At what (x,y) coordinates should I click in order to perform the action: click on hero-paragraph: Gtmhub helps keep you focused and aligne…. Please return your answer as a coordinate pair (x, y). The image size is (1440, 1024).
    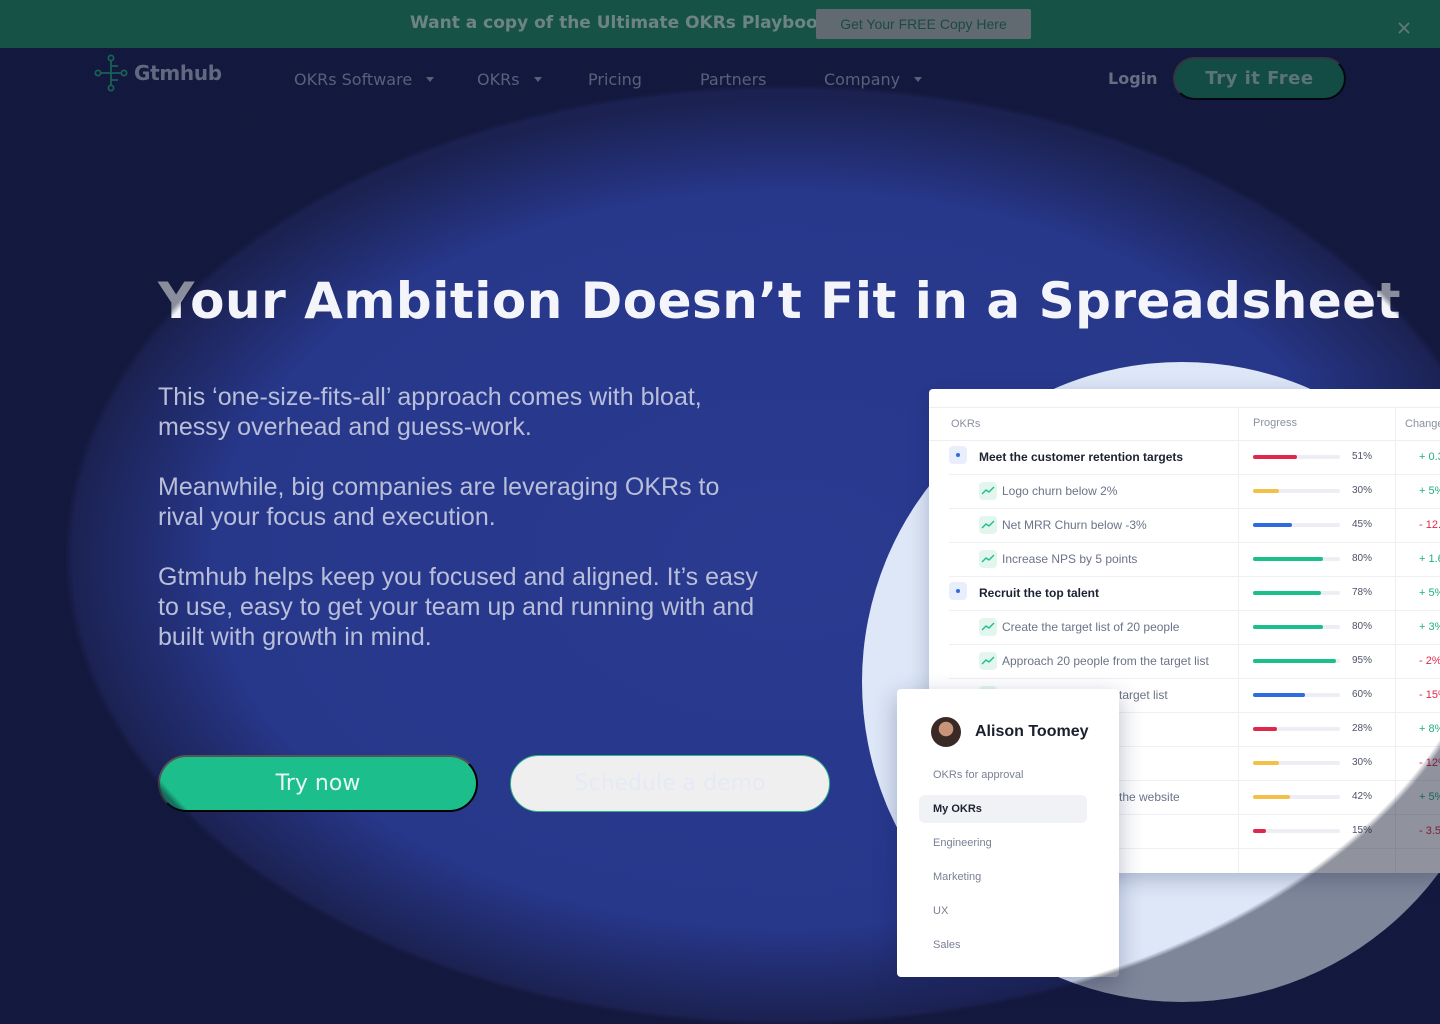
    Looking at the image, I should click on (458, 607).